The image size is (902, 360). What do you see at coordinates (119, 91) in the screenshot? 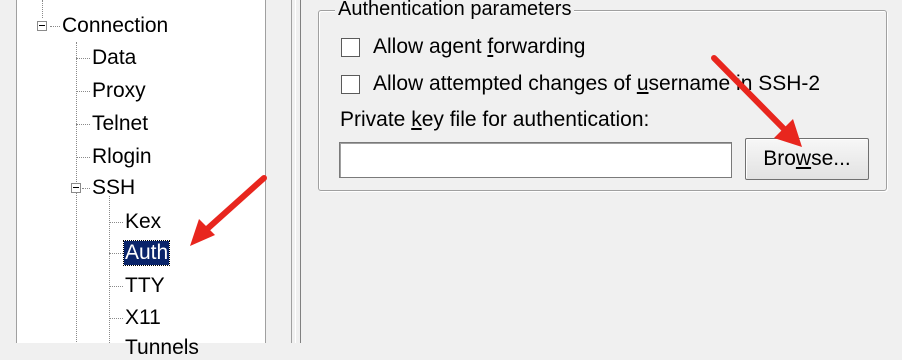
I see `tree-item-proxy: Proxy` at bounding box center [119, 91].